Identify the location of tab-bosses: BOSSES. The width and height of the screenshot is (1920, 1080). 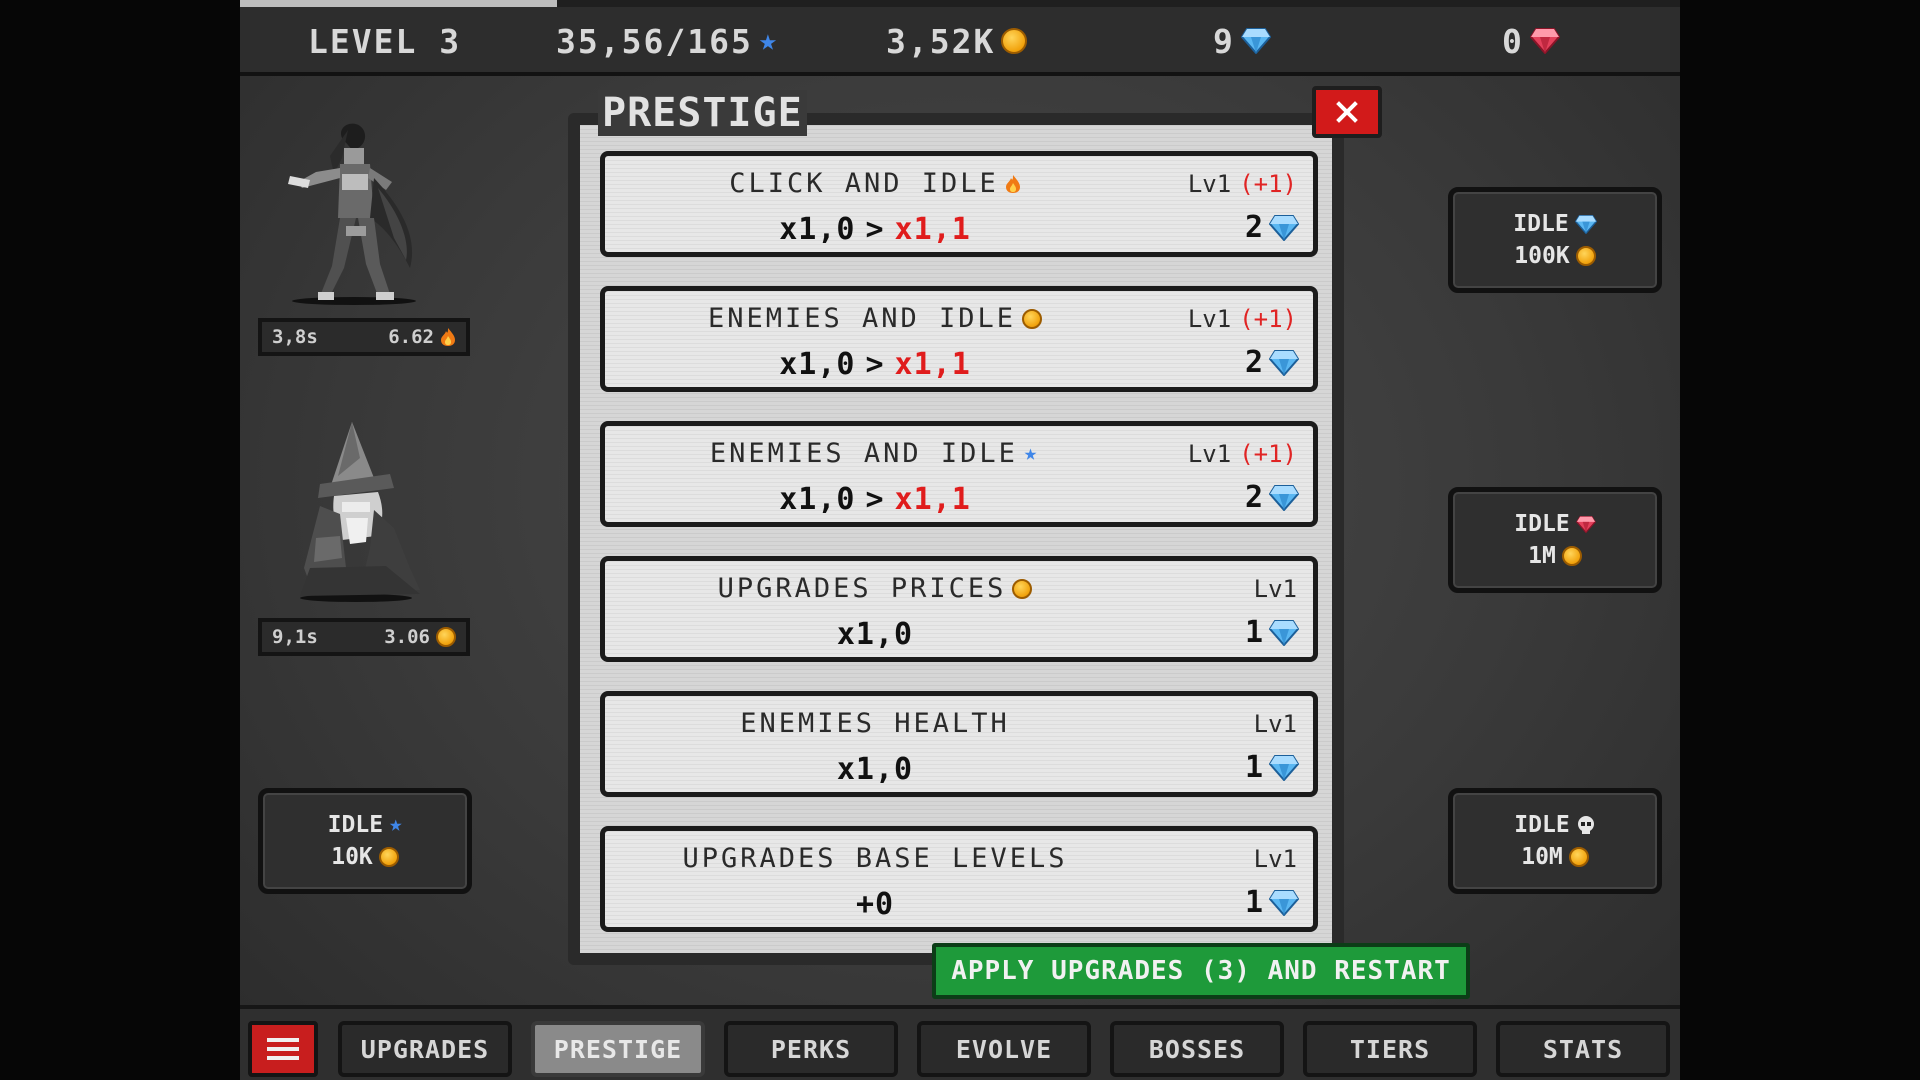
(1197, 1049).